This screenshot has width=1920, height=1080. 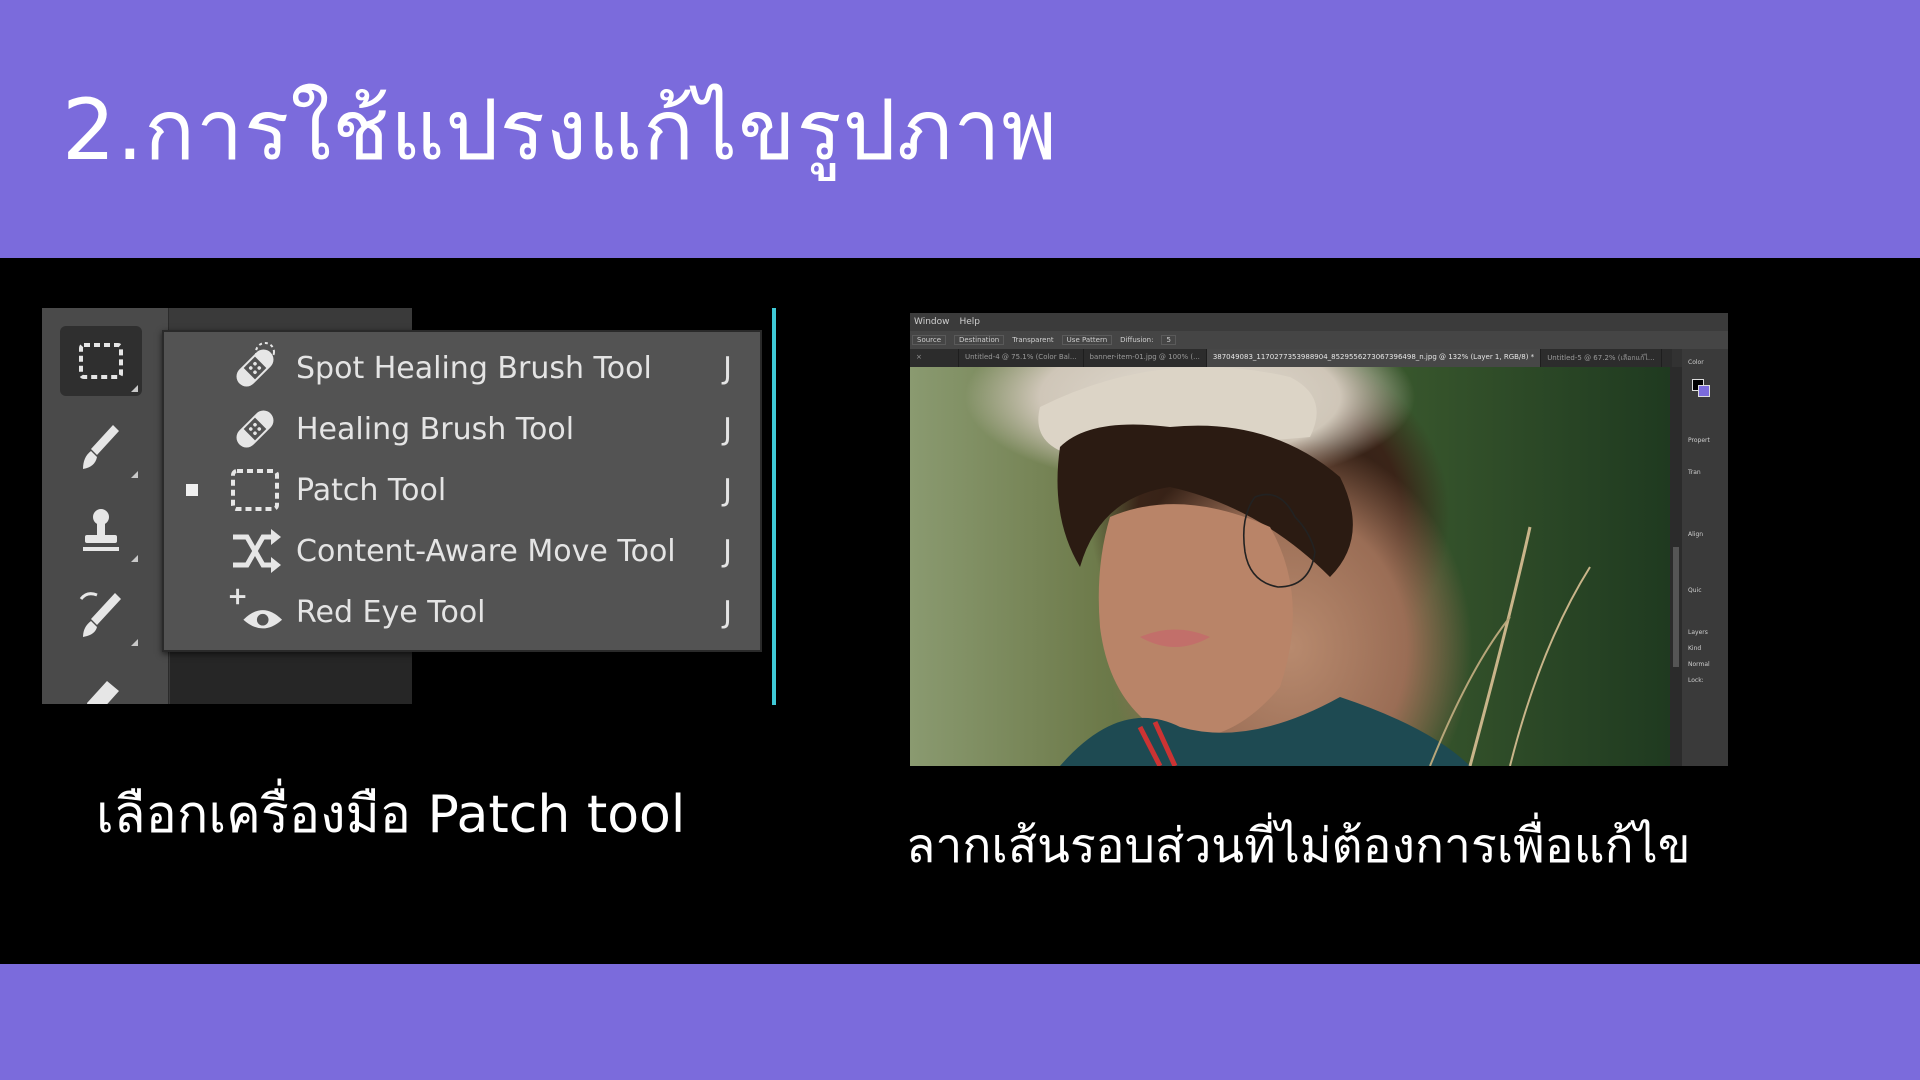 What do you see at coordinates (101, 681) in the screenshot?
I see `eraser-icon` at bounding box center [101, 681].